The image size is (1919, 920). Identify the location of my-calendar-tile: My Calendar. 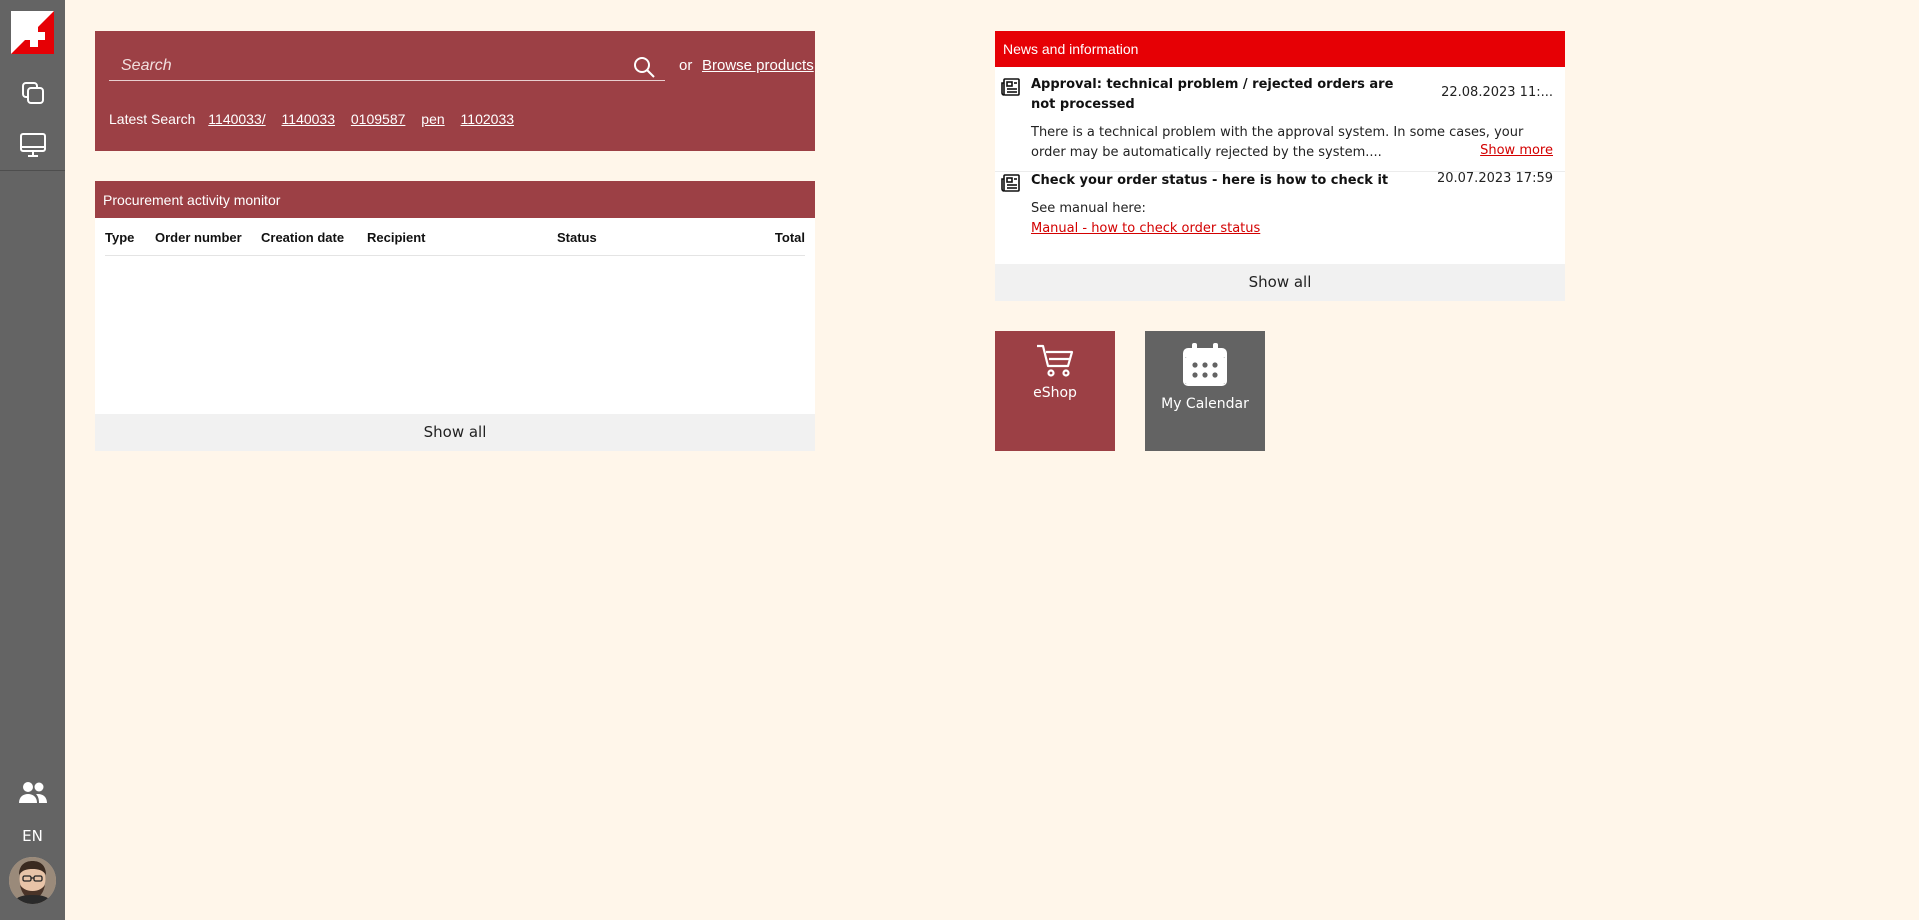
(1205, 391).